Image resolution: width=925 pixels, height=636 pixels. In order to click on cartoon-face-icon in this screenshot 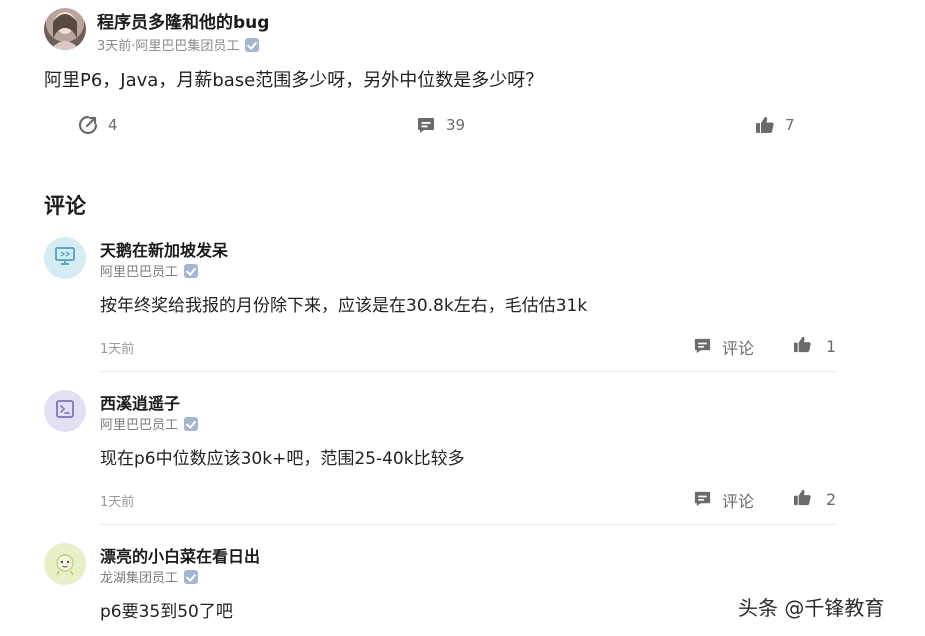, I will do `click(65, 564)`.